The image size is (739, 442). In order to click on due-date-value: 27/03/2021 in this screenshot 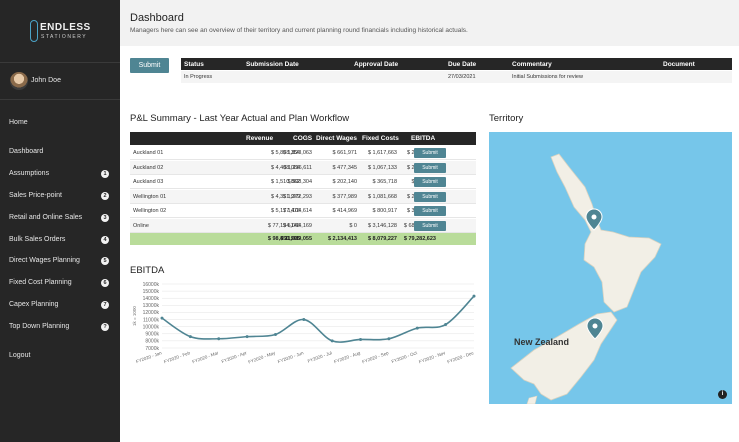, I will do `click(462, 77)`.